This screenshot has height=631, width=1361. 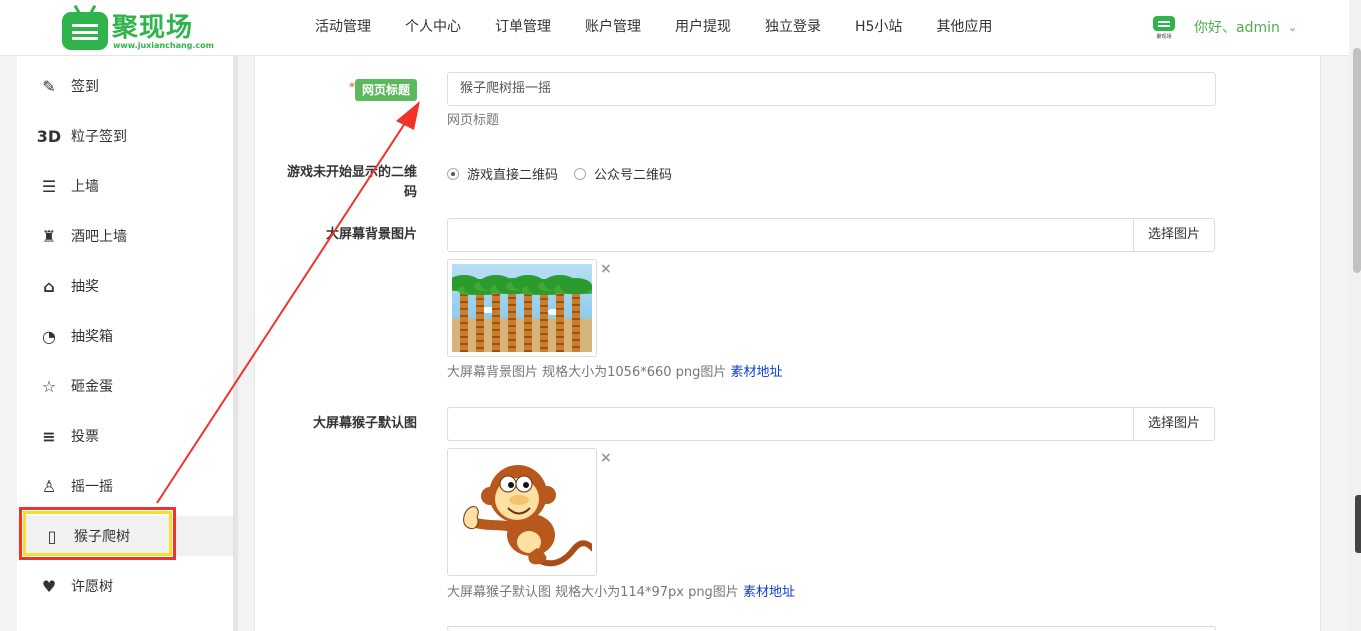 I want to click on monkey-image-label: 大屏幕猴子默认图, so click(x=364, y=423).